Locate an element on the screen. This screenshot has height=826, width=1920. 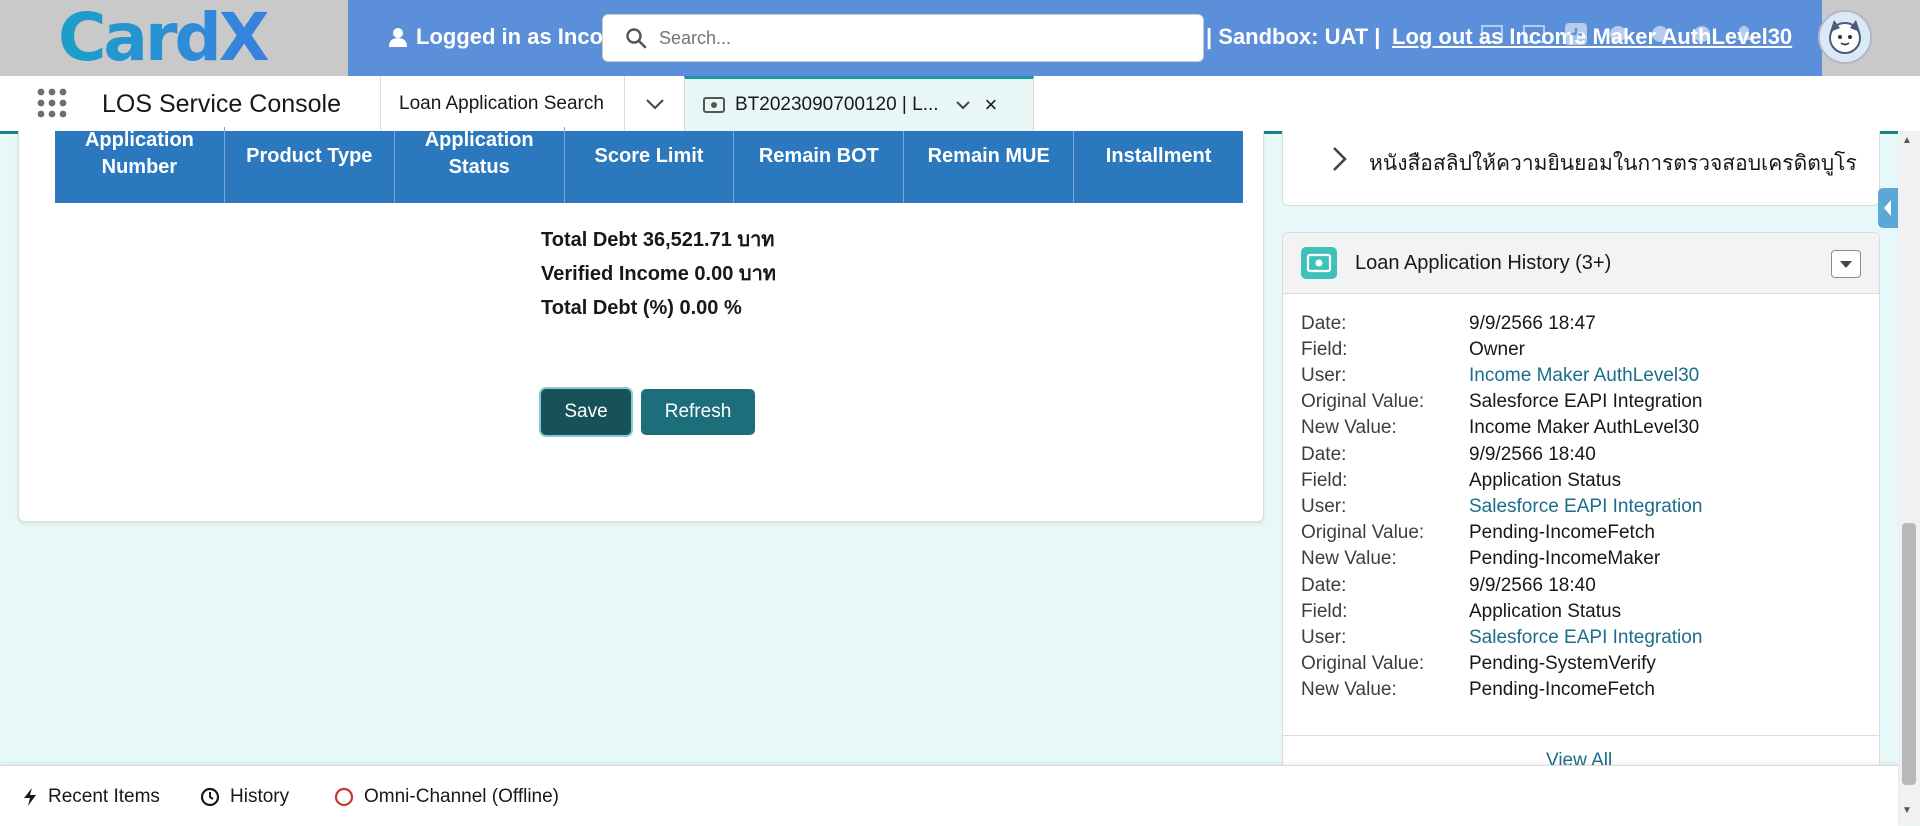
history-title: Loan Application History (3+) is located at coordinates (1483, 263).